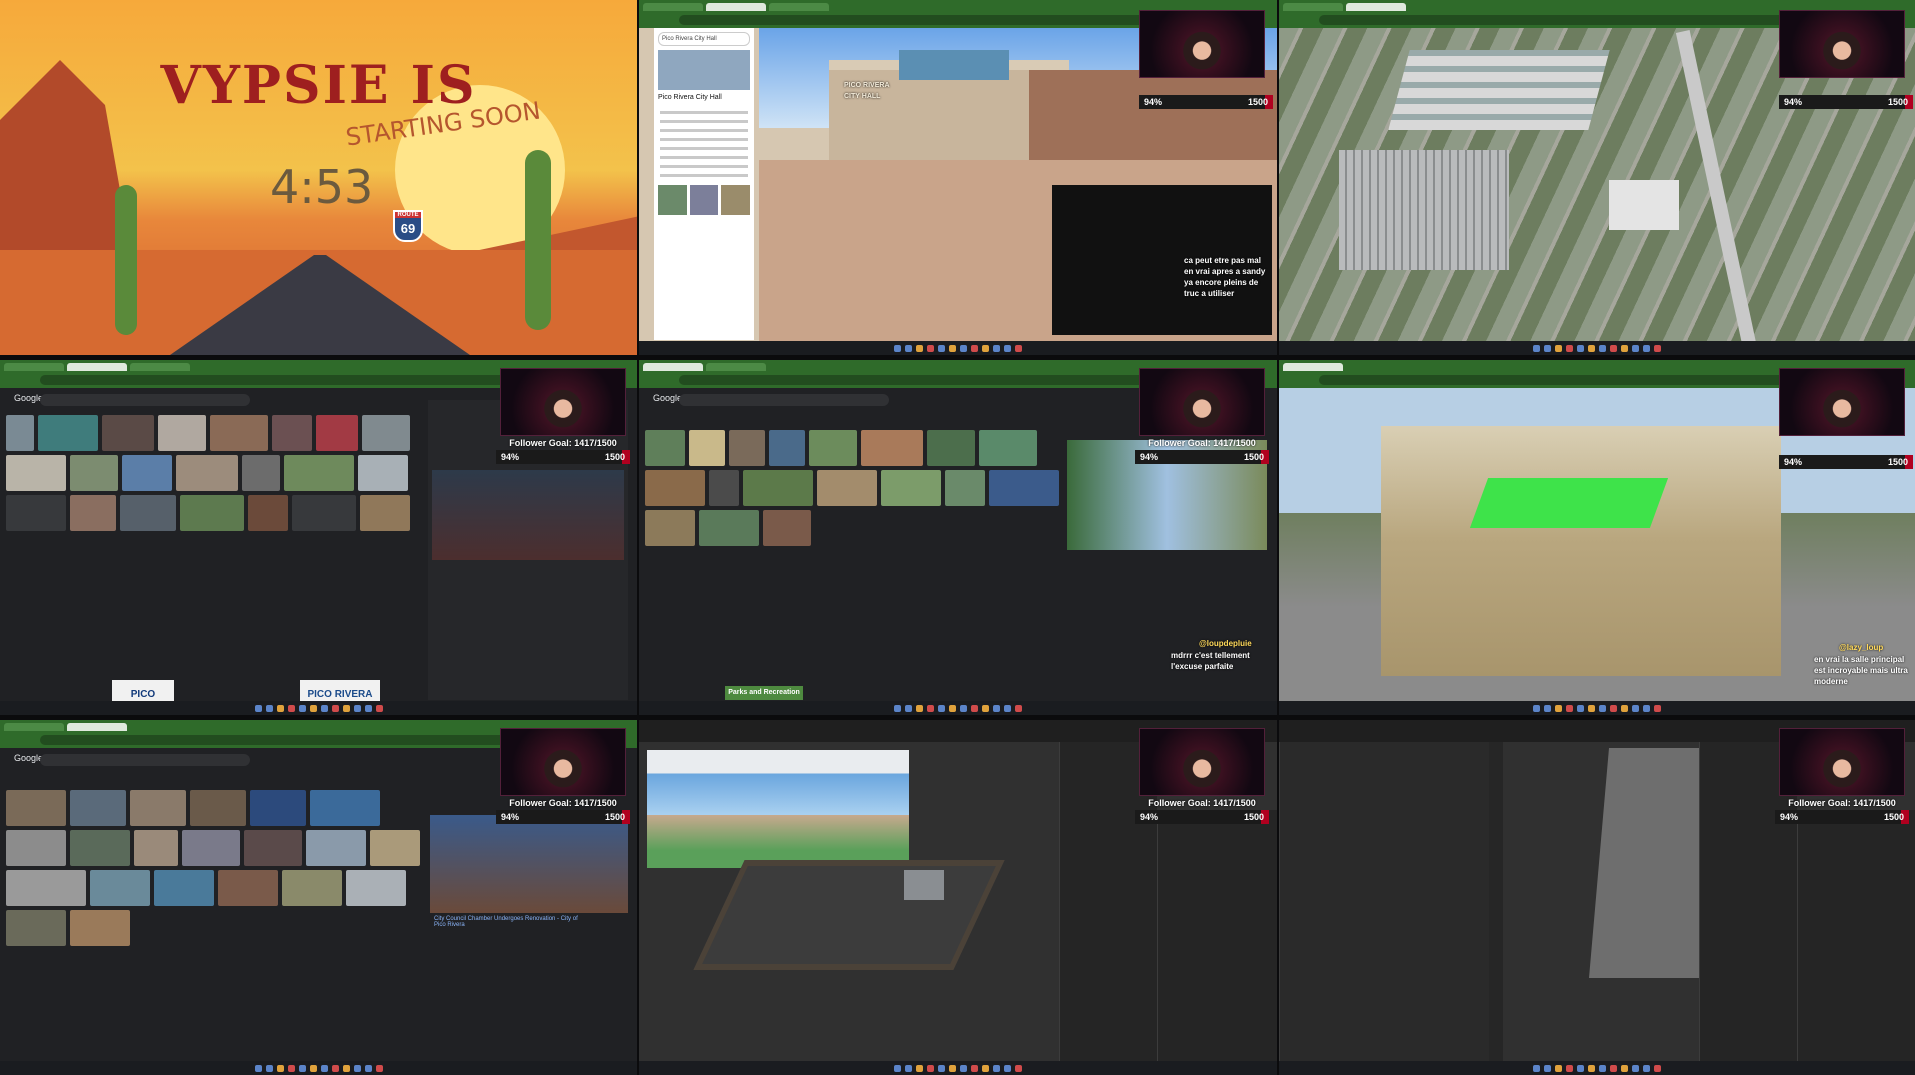 This screenshot has width=1915, height=1075. Describe the element at coordinates (704, 70) in the screenshot. I see `place-photo` at that location.